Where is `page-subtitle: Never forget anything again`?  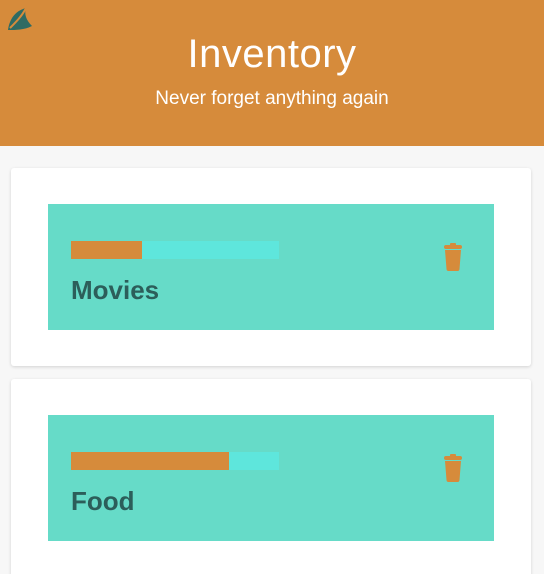 page-subtitle: Never forget anything again is located at coordinates (272, 98).